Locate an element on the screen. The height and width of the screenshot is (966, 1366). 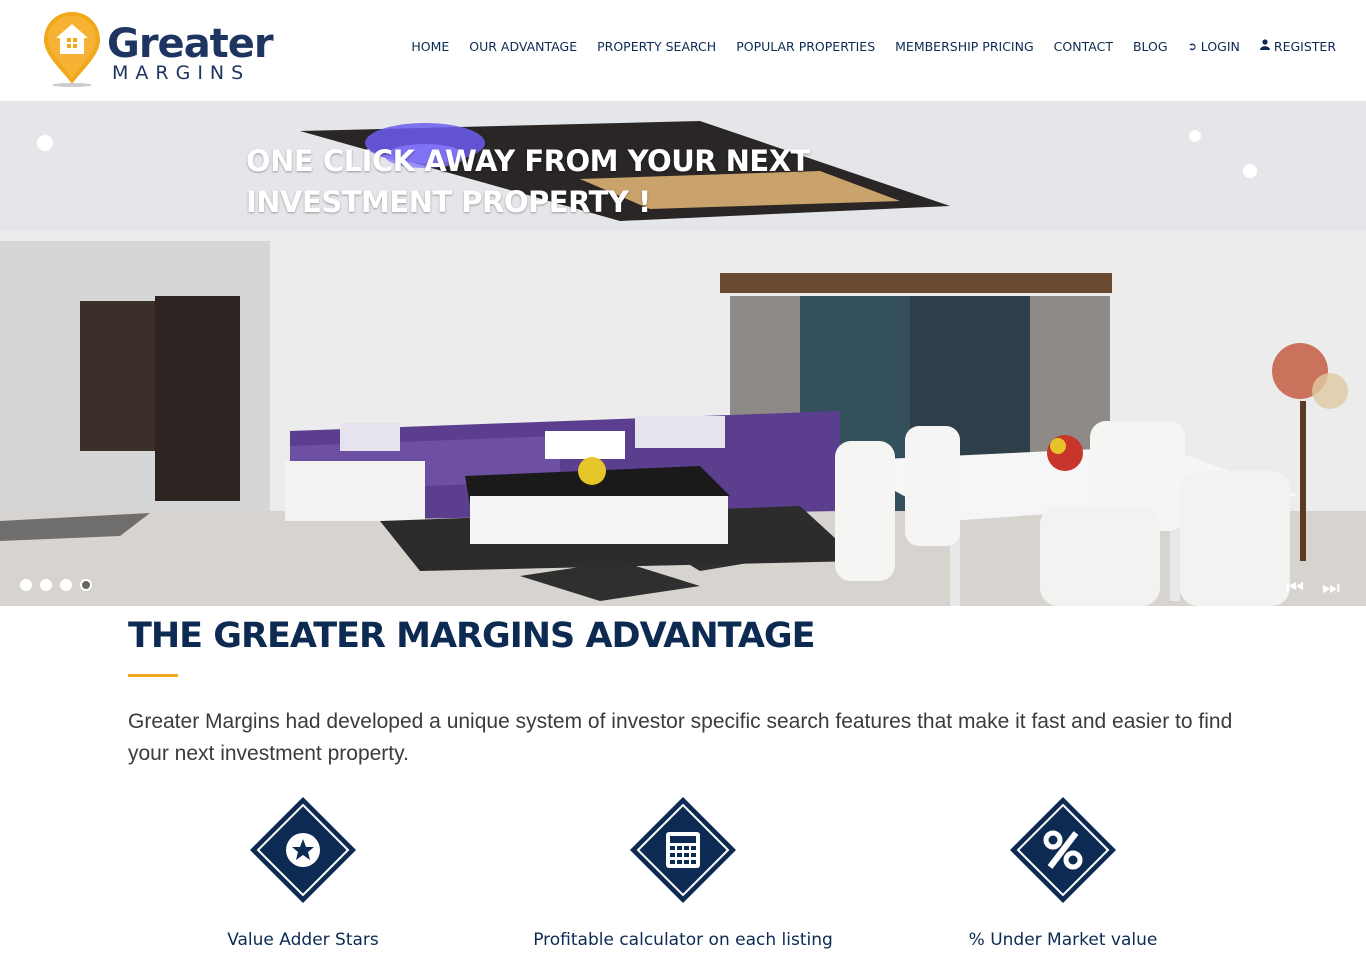
nav-contact: CONTACT is located at coordinates (1083, 47).